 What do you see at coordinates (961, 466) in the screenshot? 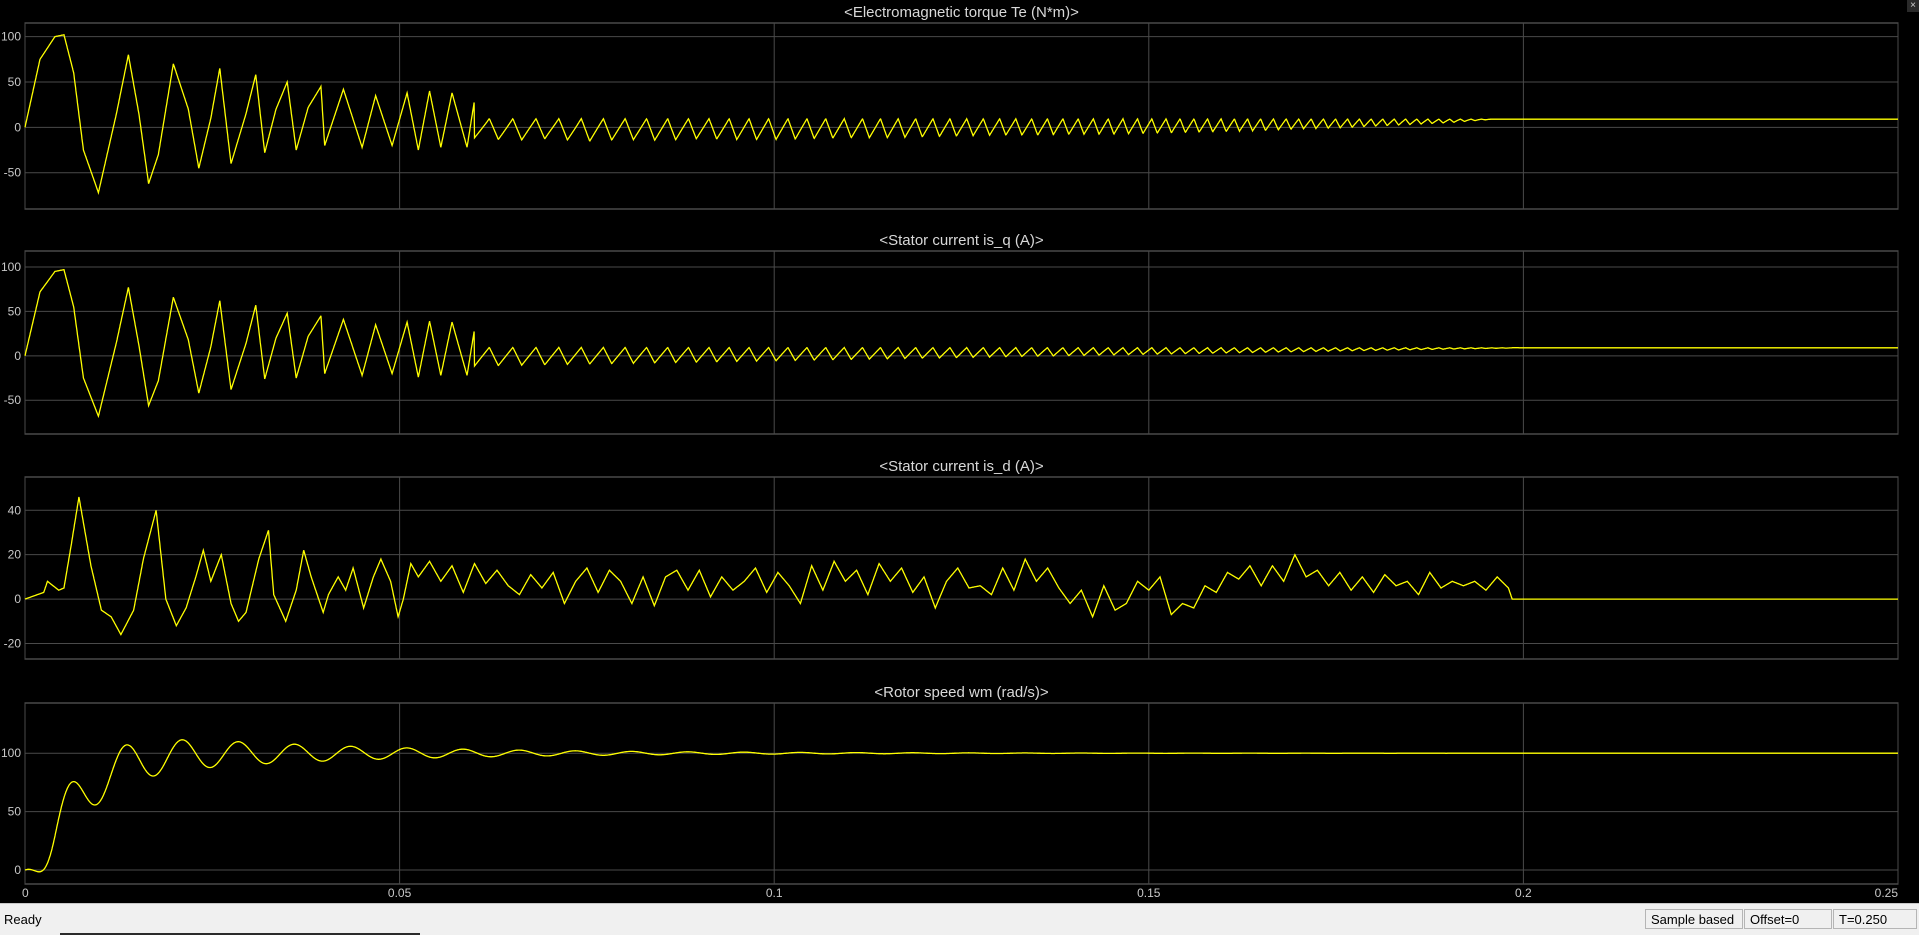
I see `plot-title: <Stator current is_d (A)>` at bounding box center [961, 466].